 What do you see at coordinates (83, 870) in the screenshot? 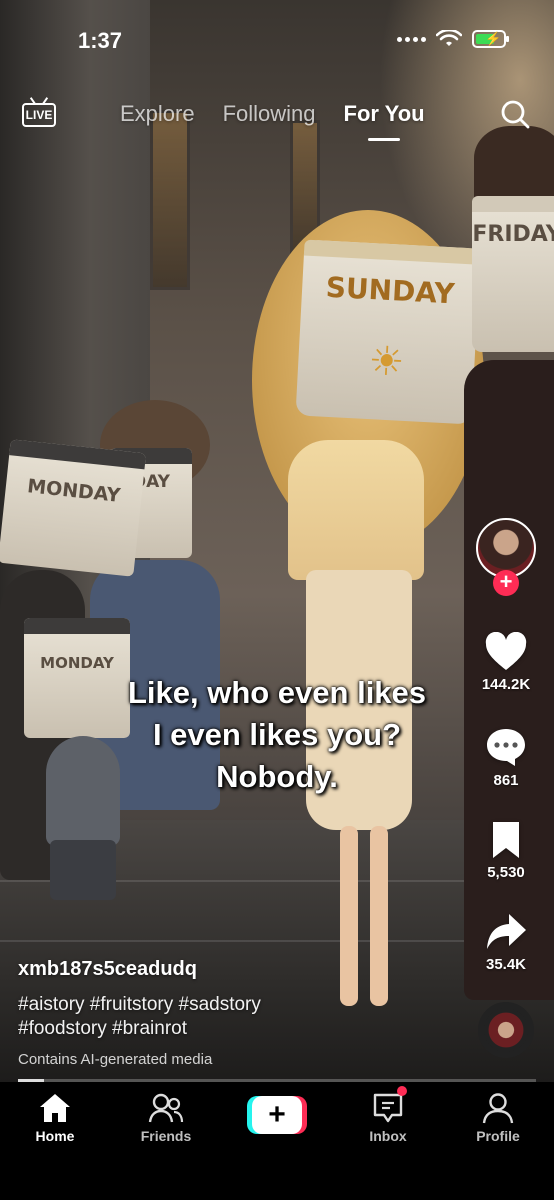
I see `character-legs` at bounding box center [83, 870].